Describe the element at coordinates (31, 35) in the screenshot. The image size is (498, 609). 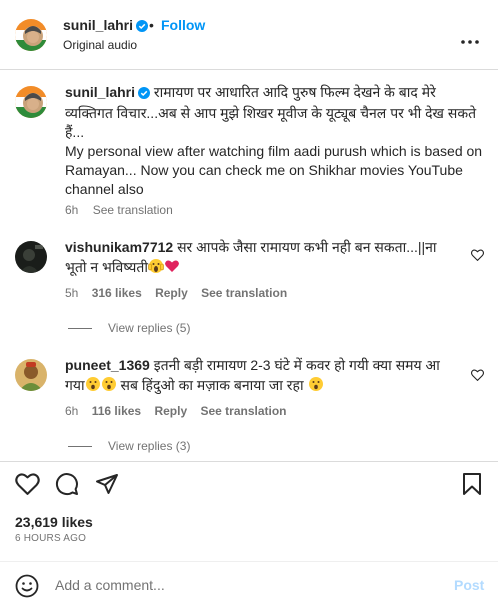
I see `author-avatar` at that location.